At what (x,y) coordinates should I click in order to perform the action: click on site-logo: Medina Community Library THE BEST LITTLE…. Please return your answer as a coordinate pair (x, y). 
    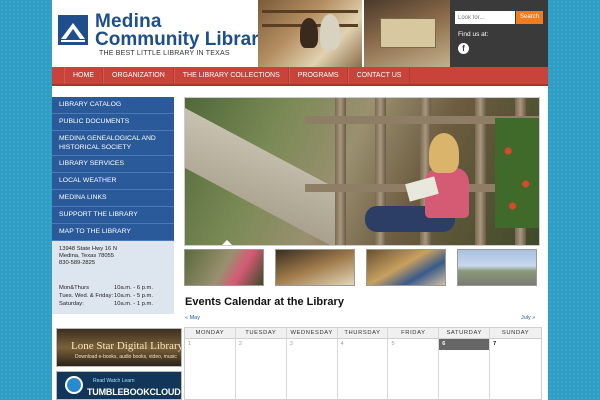
    Looking at the image, I should click on (163, 37).